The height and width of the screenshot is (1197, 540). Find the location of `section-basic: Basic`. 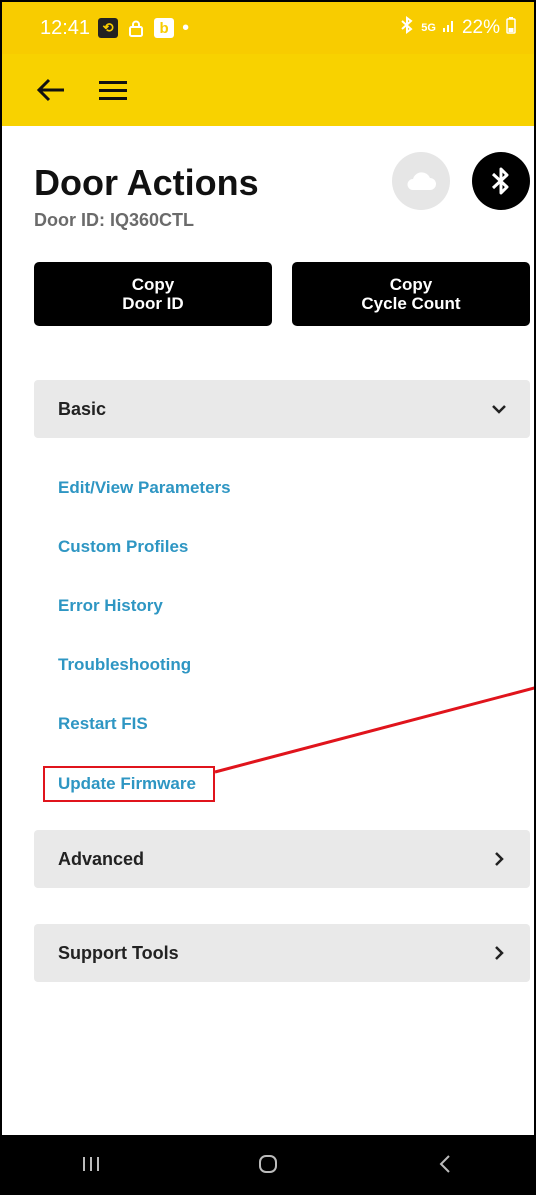

section-basic: Basic is located at coordinates (282, 409).